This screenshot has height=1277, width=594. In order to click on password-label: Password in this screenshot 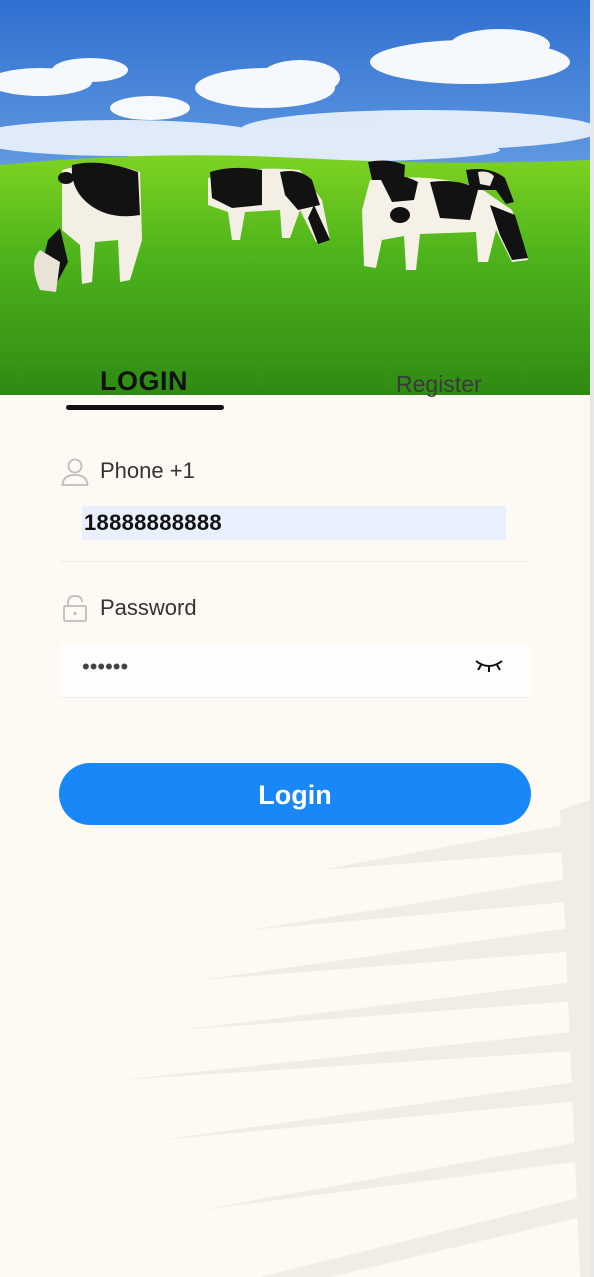, I will do `click(148, 607)`.